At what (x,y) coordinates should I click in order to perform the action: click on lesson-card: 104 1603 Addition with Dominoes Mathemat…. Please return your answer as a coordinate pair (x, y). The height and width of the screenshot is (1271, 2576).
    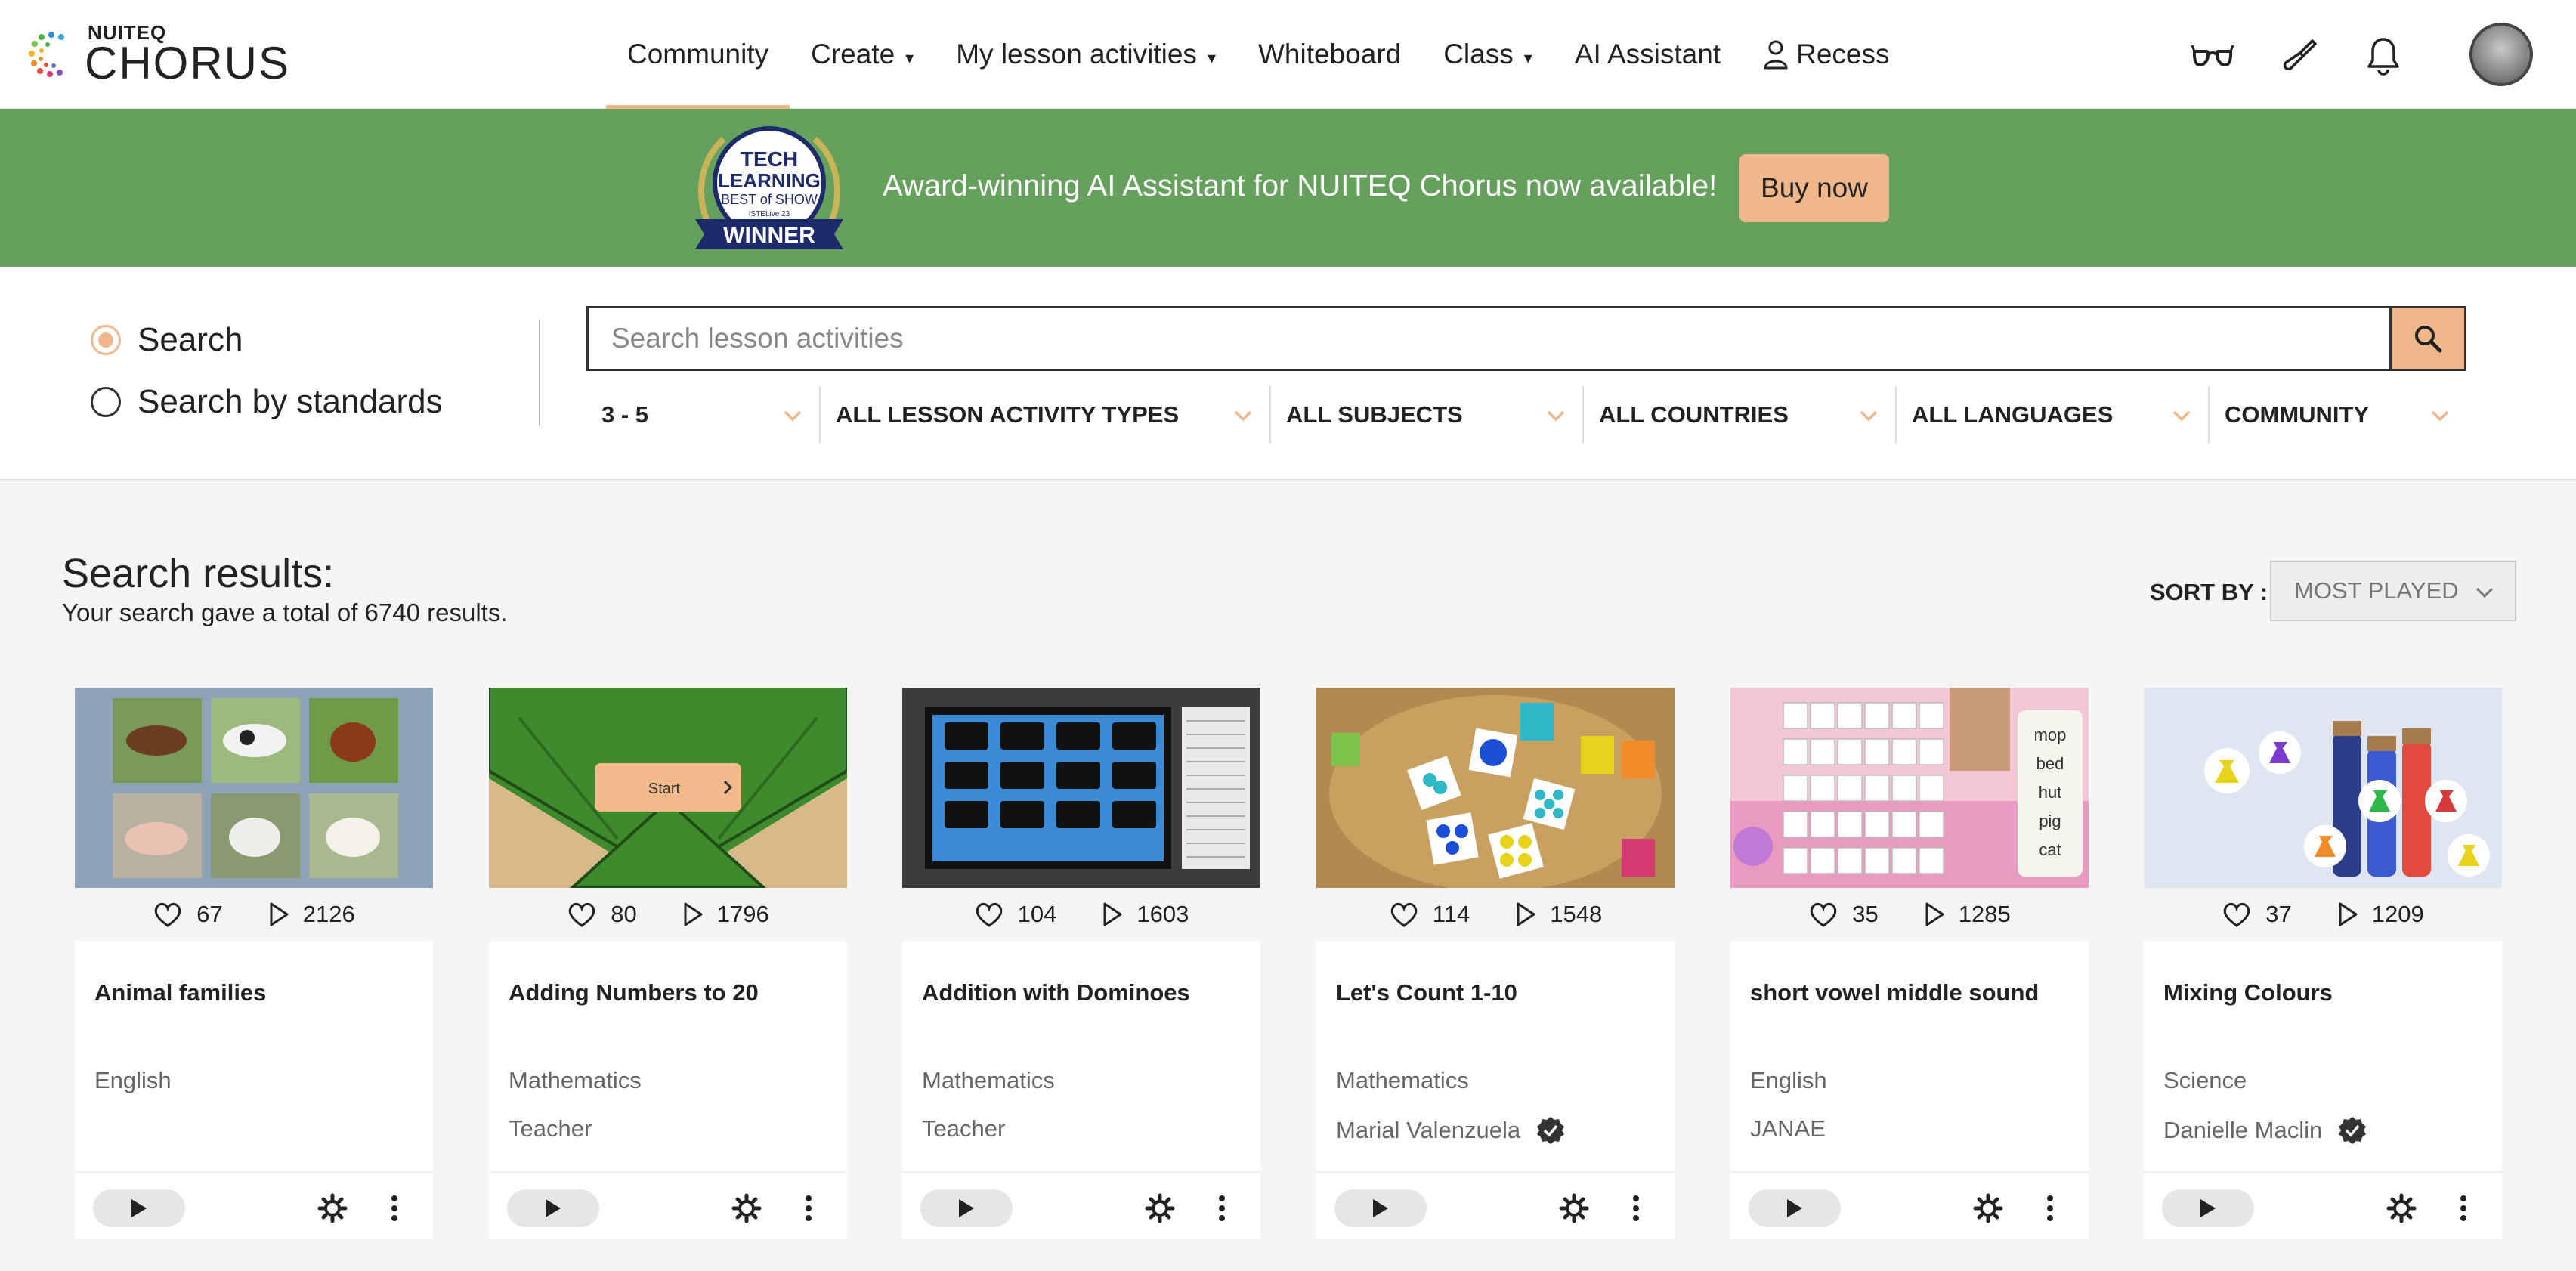
    Looking at the image, I should click on (1081, 964).